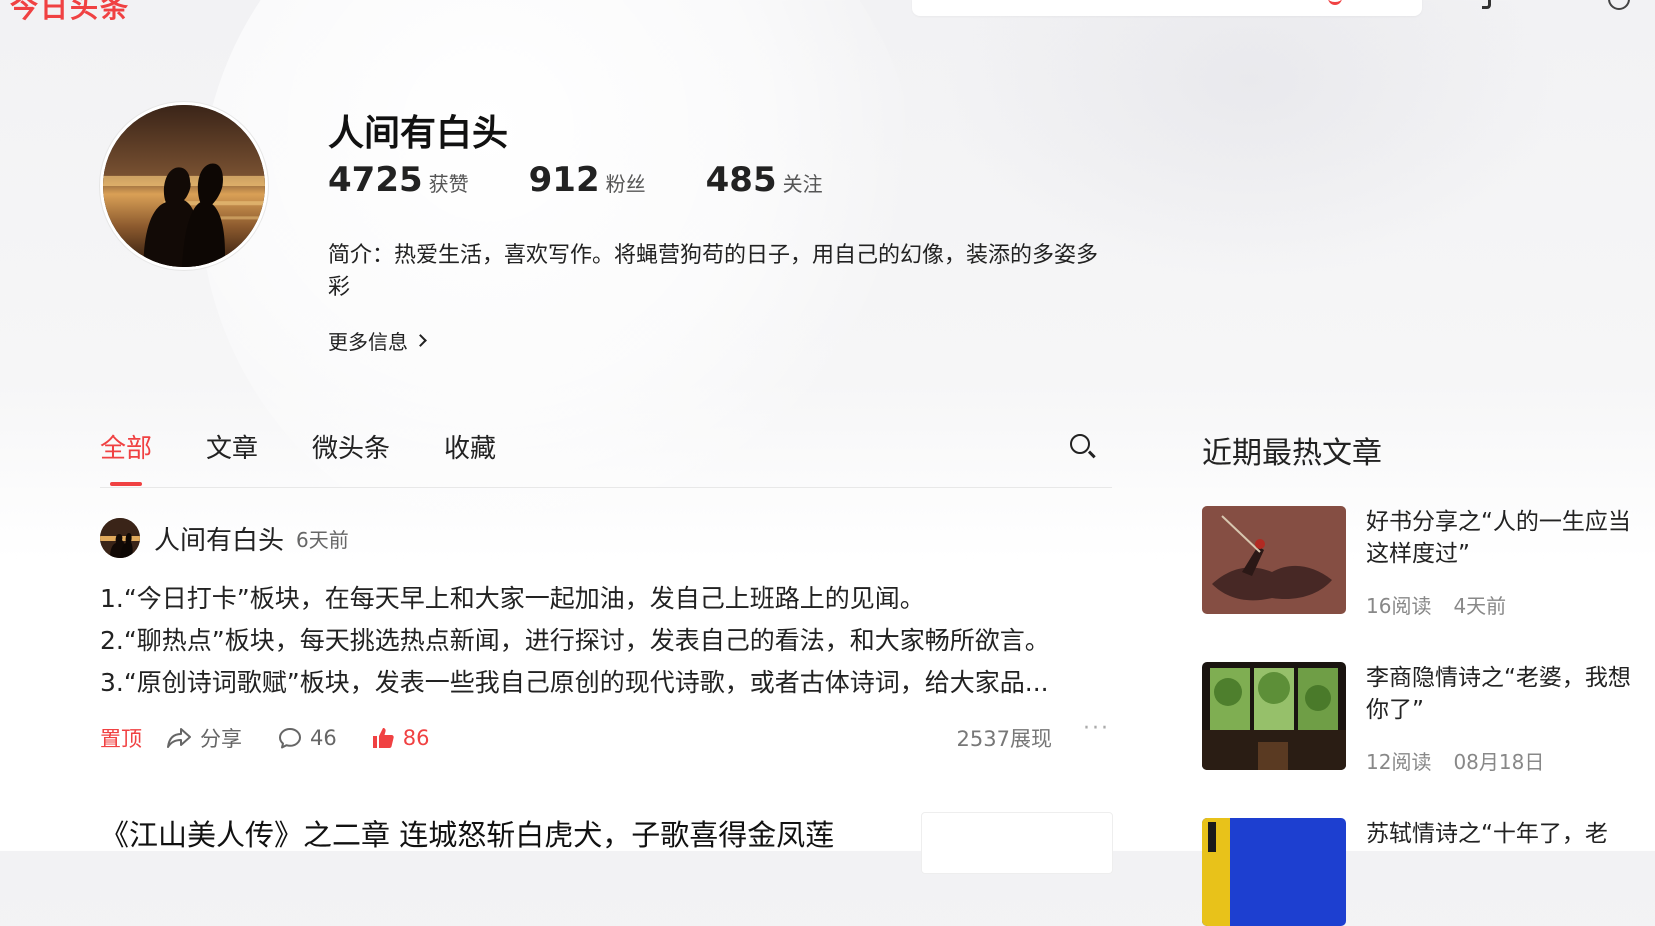  What do you see at coordinates (1167, 8) in the screenshot?
I see `top-search-box` at bounding box center [1167, 8].